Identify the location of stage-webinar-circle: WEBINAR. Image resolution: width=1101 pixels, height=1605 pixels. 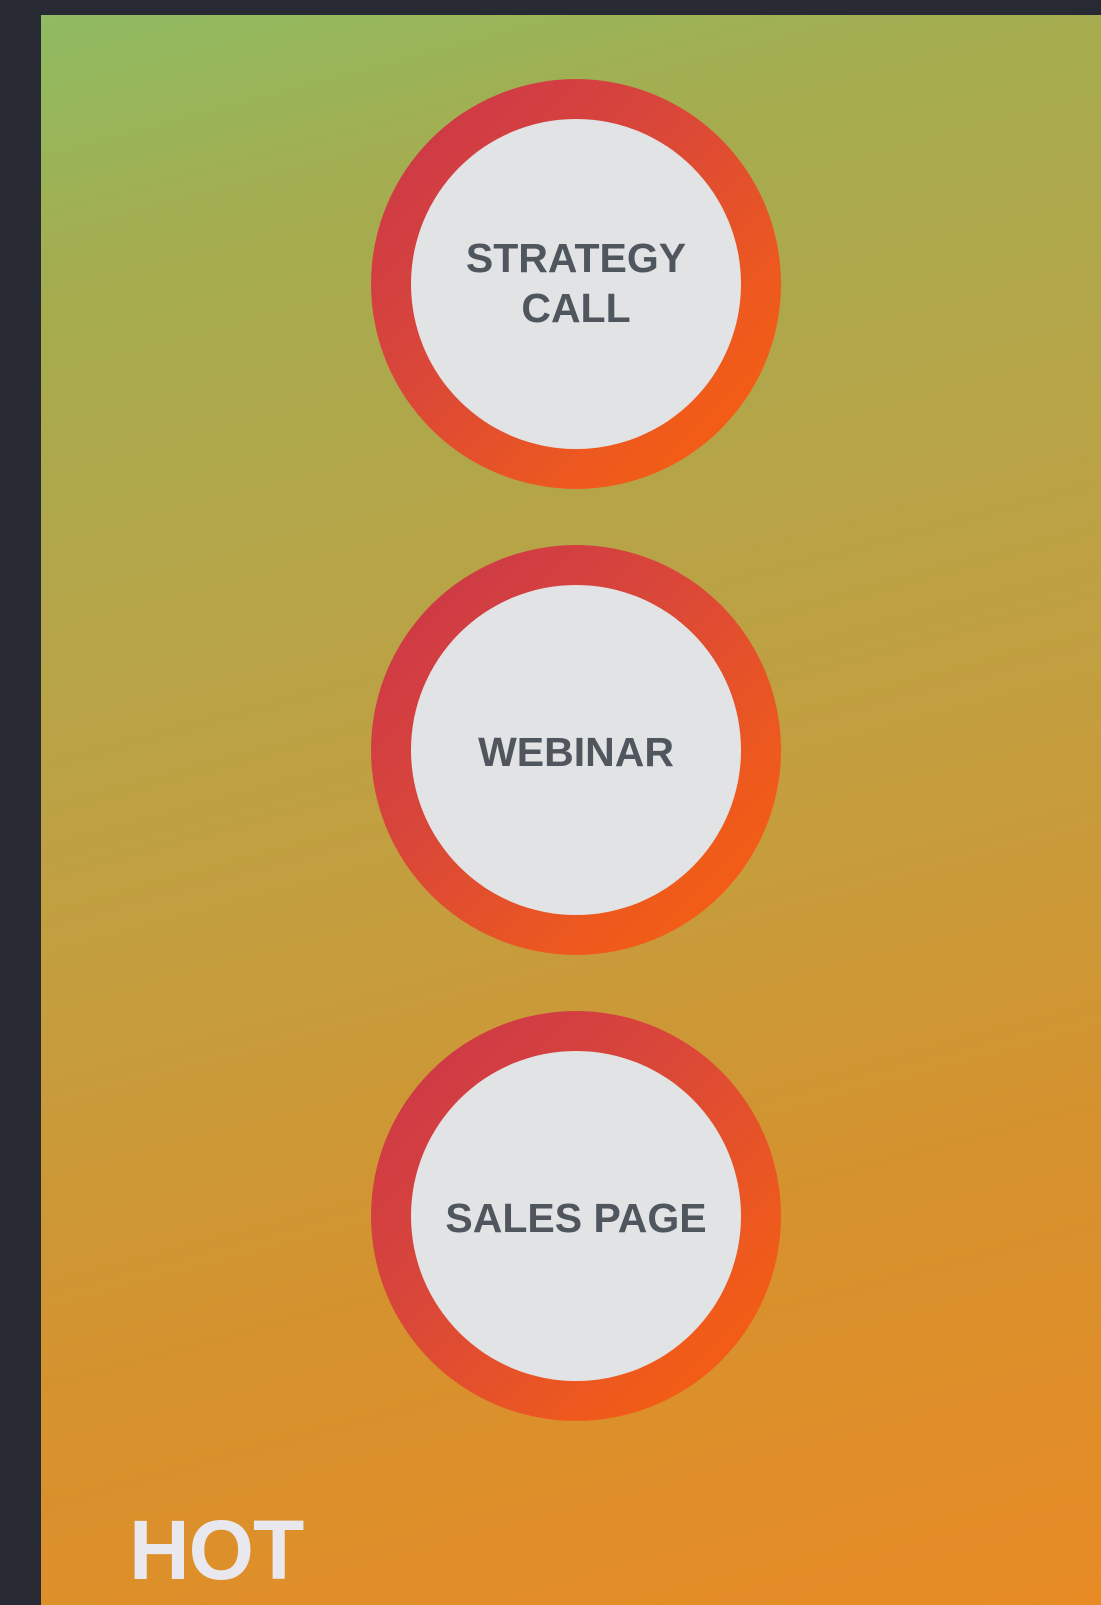
(576, 750).